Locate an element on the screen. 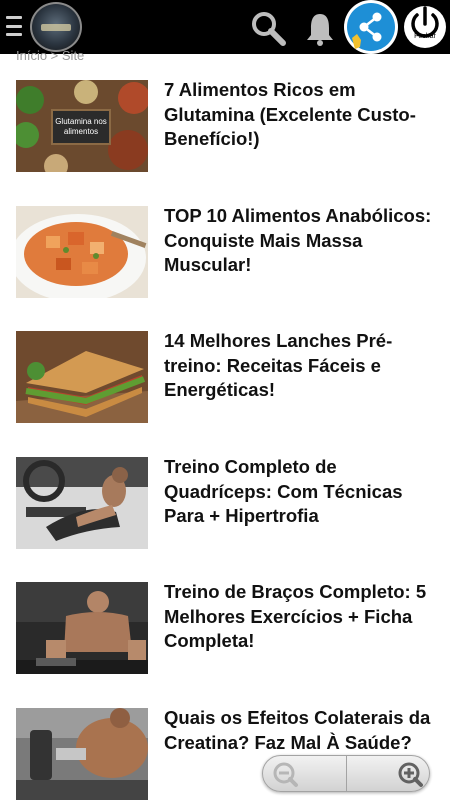 Image resolution: width=450 pixels, height=808 pixels. breadcrumb: Início > Site is located at coordinates (50, 56).